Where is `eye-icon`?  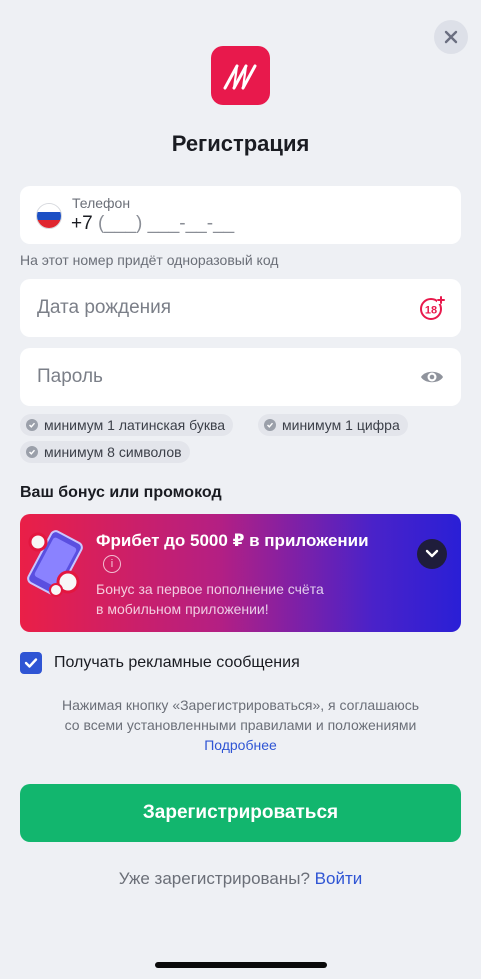 eye-icon is located at coordinates (432, 377).